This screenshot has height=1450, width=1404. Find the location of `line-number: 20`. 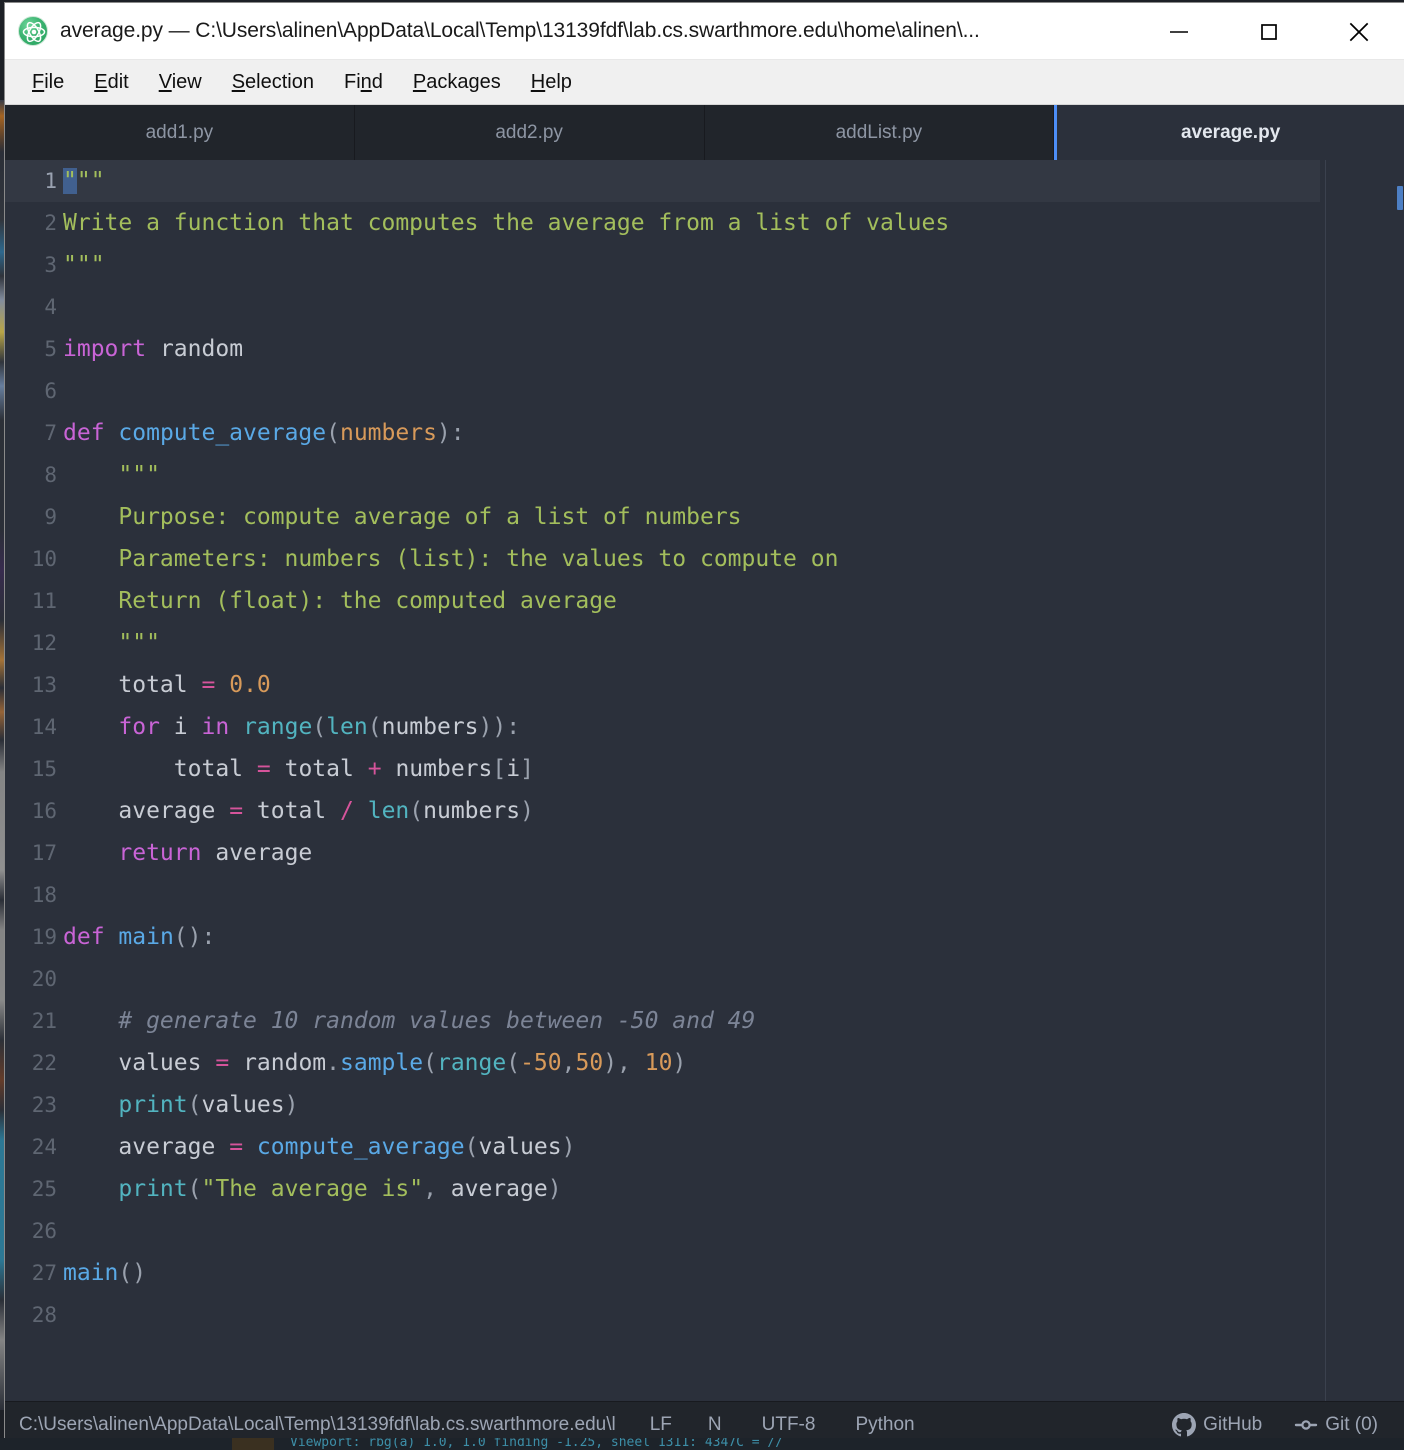

line-number: 20 is located at coordinates (44, 979).